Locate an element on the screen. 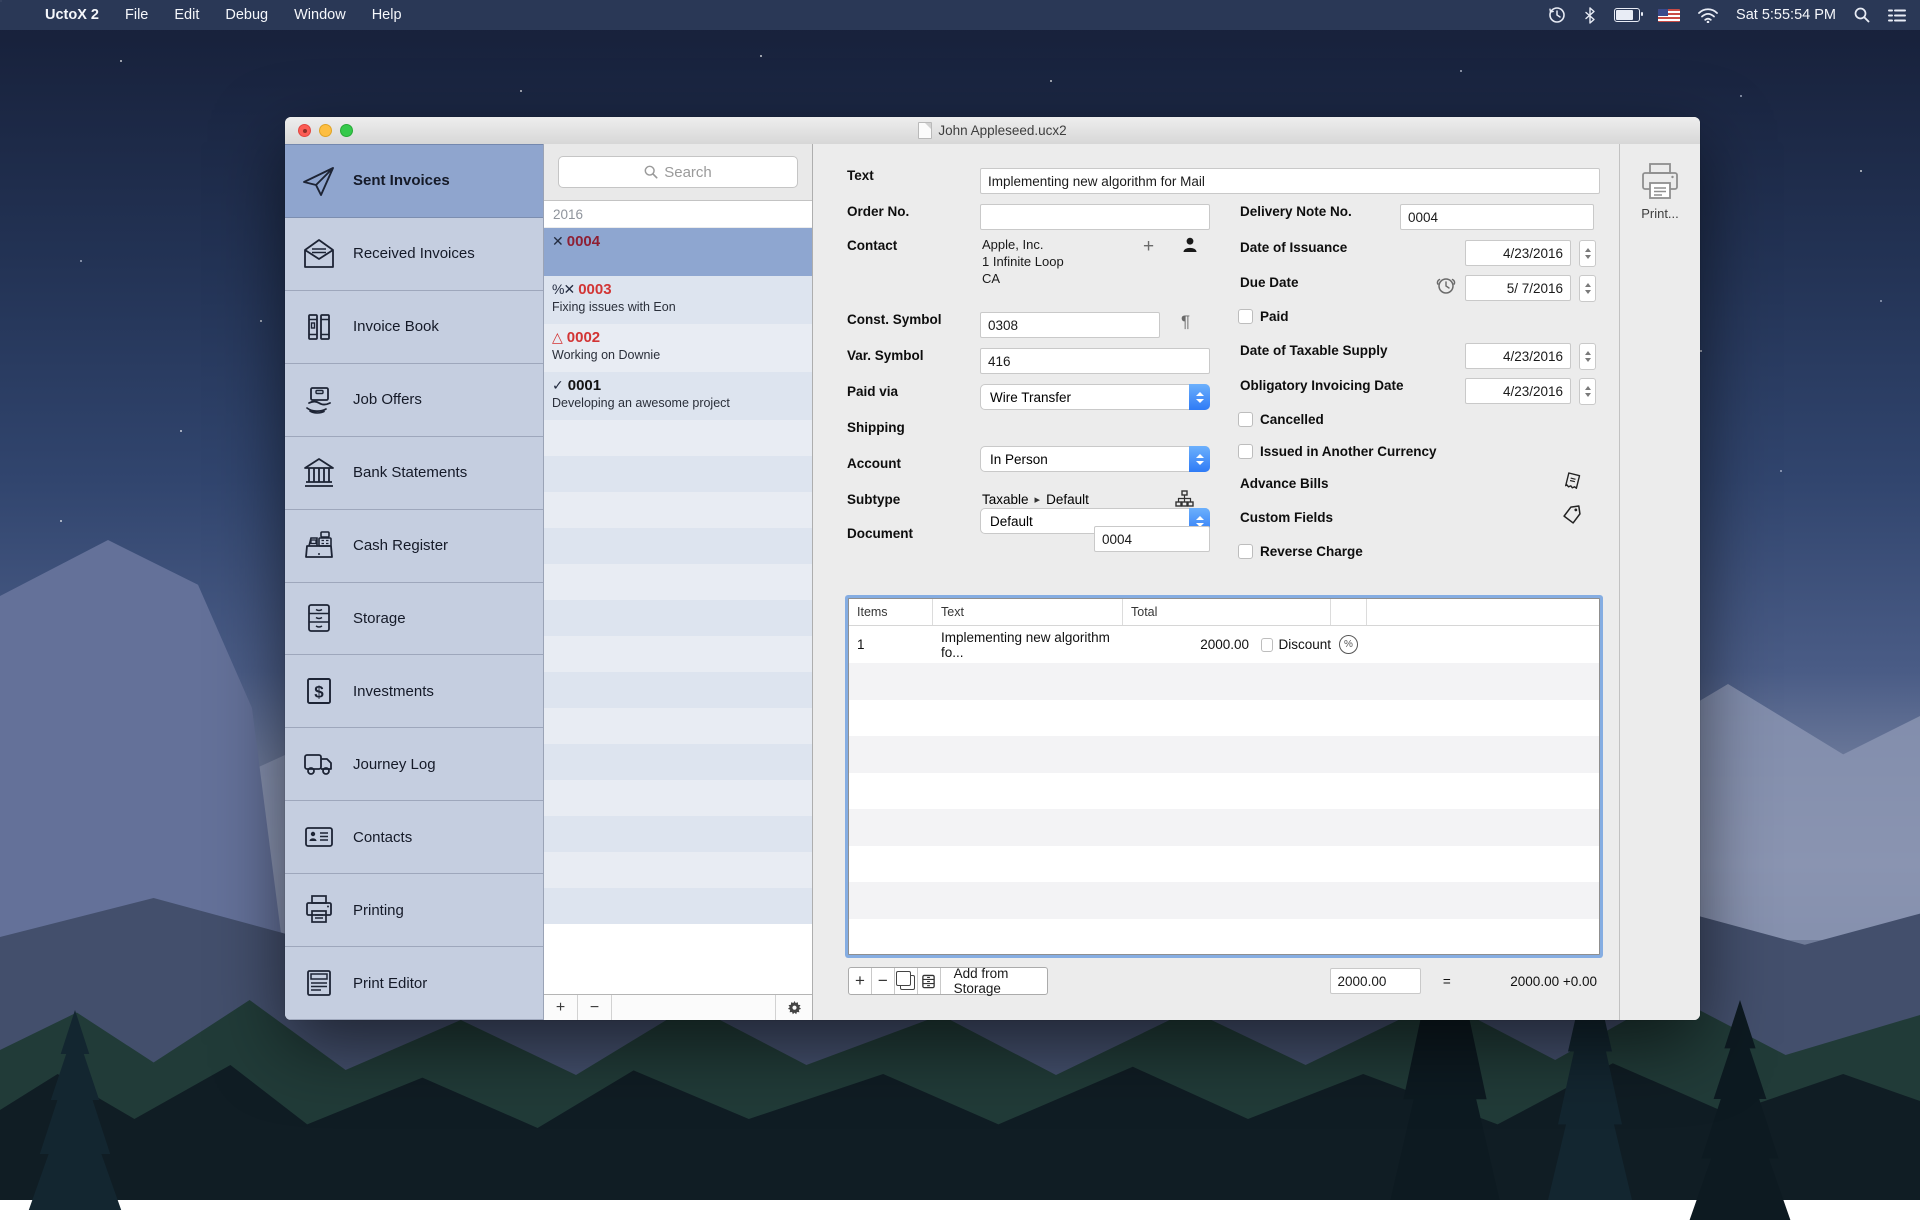  menu-app-name: UctoX 2 is located at coordinates (72, 15).